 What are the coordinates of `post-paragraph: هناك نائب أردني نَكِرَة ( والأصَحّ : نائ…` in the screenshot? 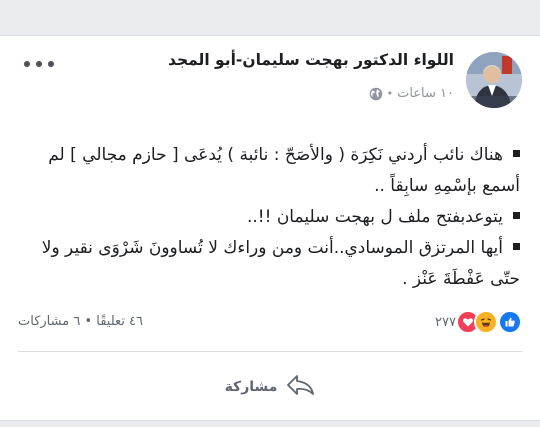 It's located at (284, 170).